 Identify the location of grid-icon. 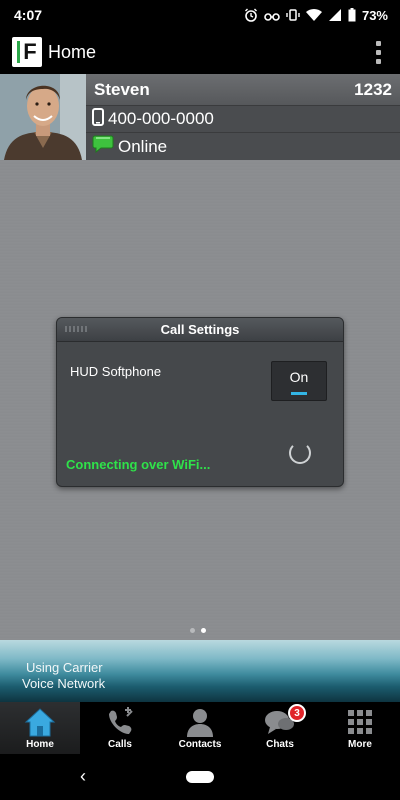
(360, 722).